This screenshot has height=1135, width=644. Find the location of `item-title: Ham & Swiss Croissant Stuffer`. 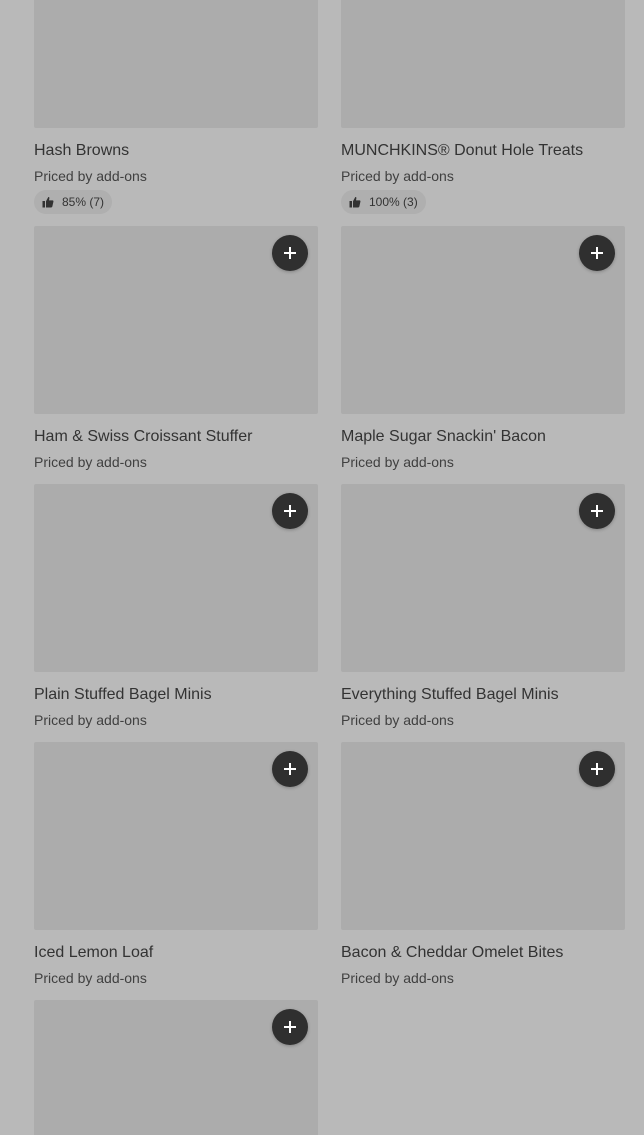

item-title: Ham & Swiss Croissant Stuffer is located at coordinates (184, 437).